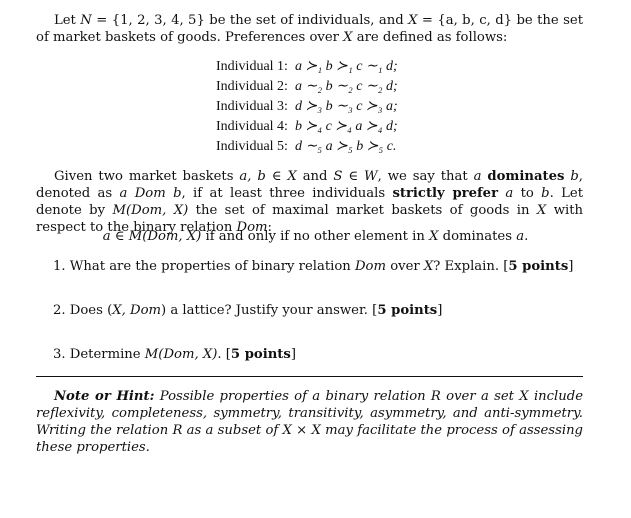  I want to click on individual-label: Individual 4:, so click(252, 126).